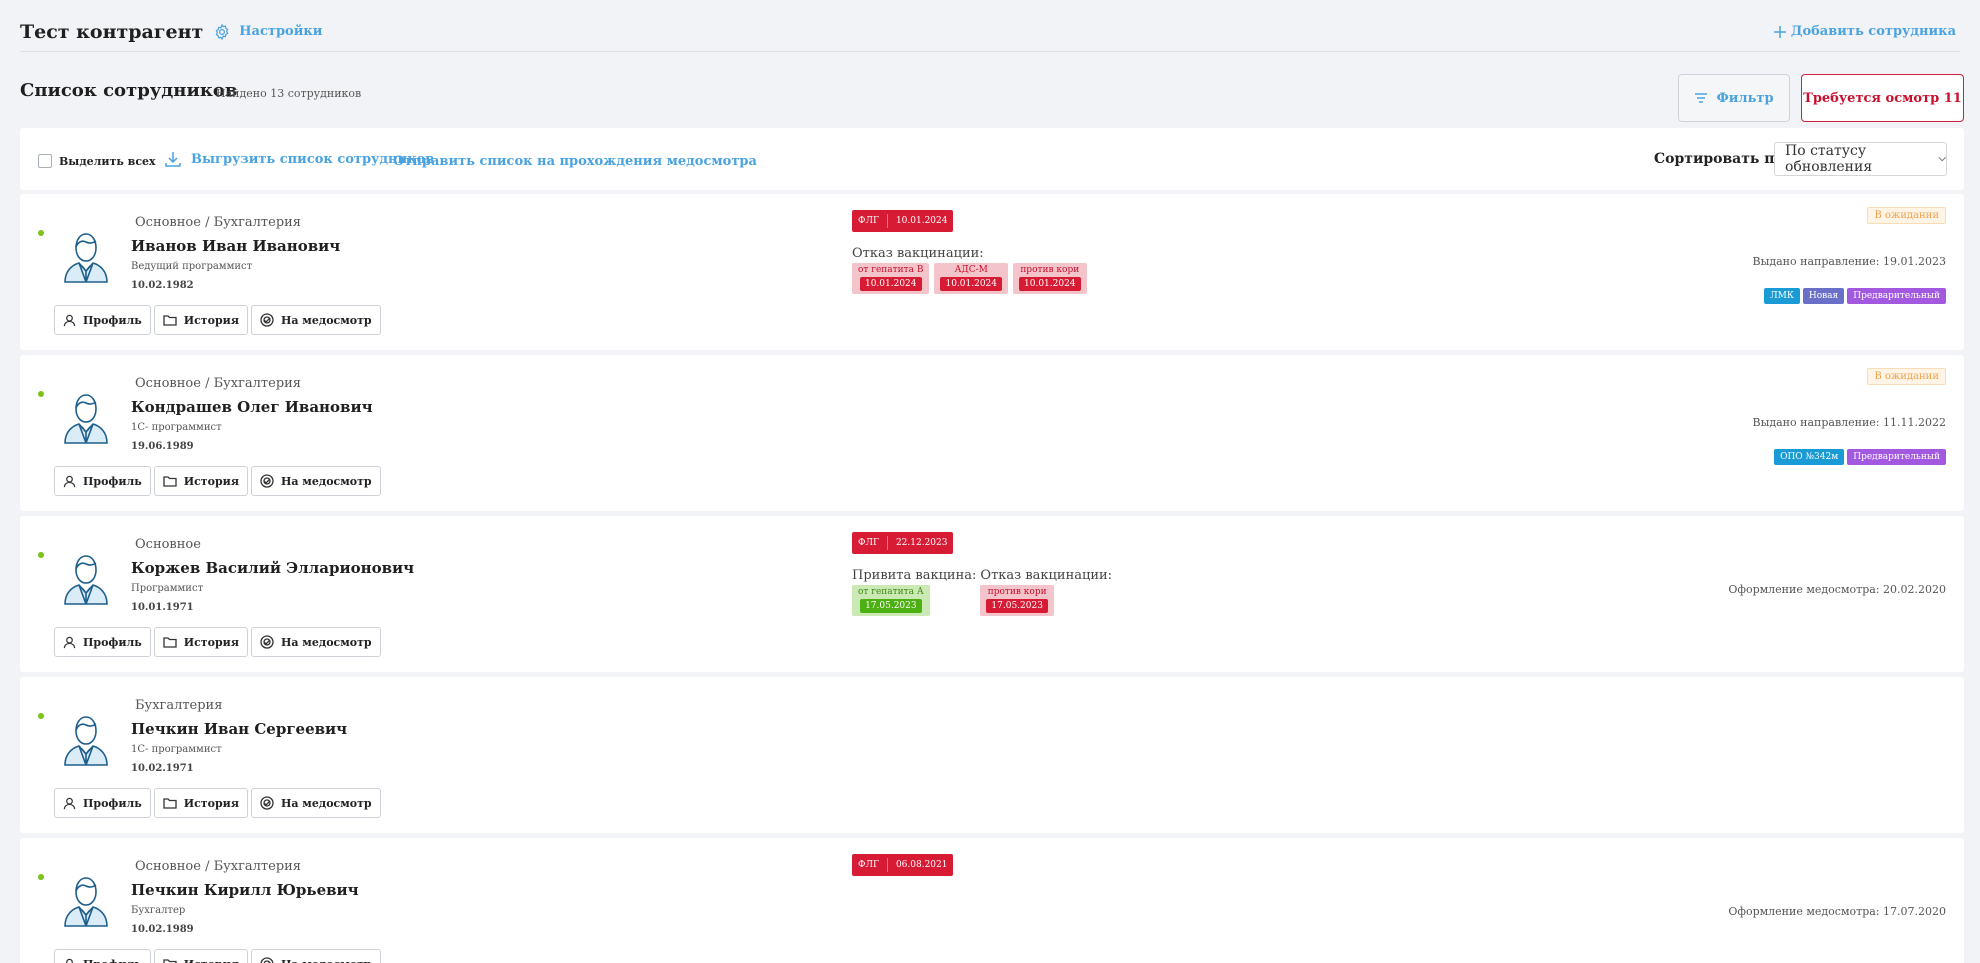  What do you see at coordinates (1906, 215) in the screenshot?
I see `status-badge: В ожидании` at bounding box center [1906, 215].